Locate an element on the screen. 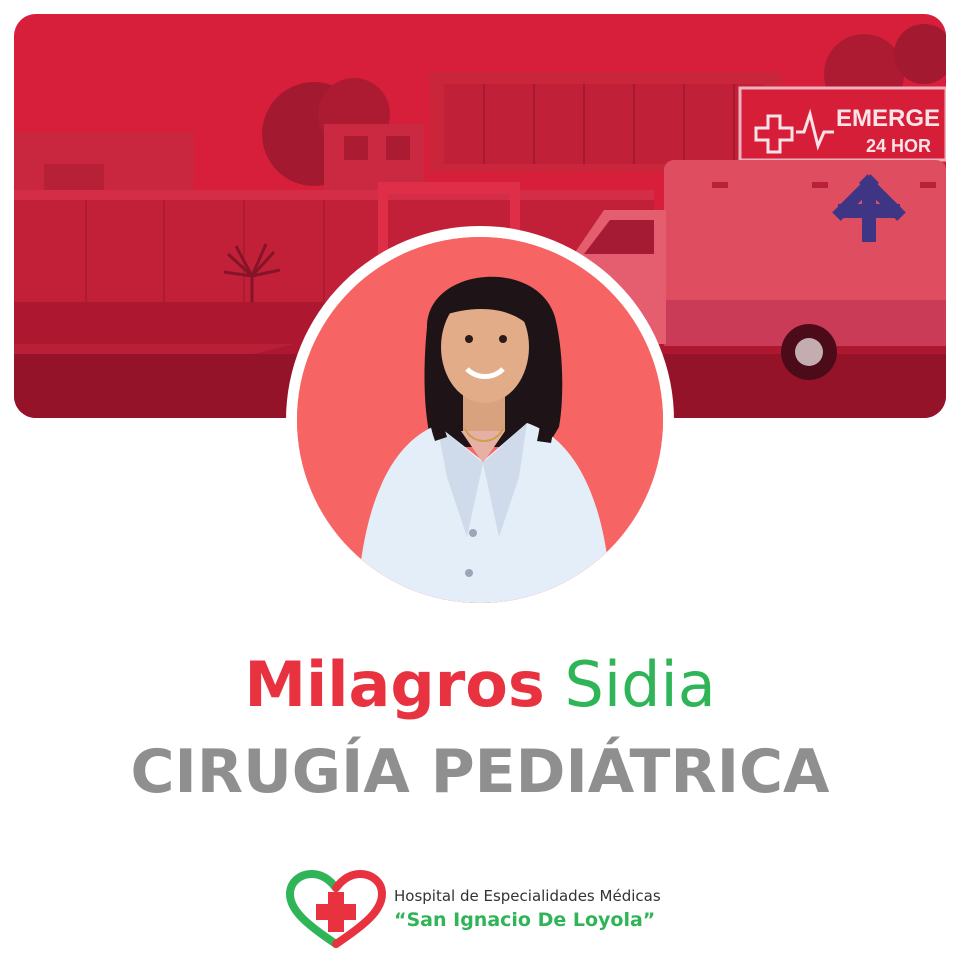 This screenshot has width=960, height=960. doctor-portrait is located at coordinates (480, 420).